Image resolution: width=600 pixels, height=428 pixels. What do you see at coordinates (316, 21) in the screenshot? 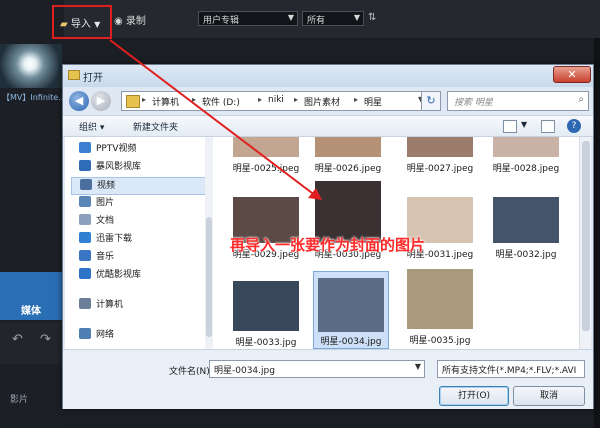
I see `filter-value: 所有` at bounding box center [316, 21].